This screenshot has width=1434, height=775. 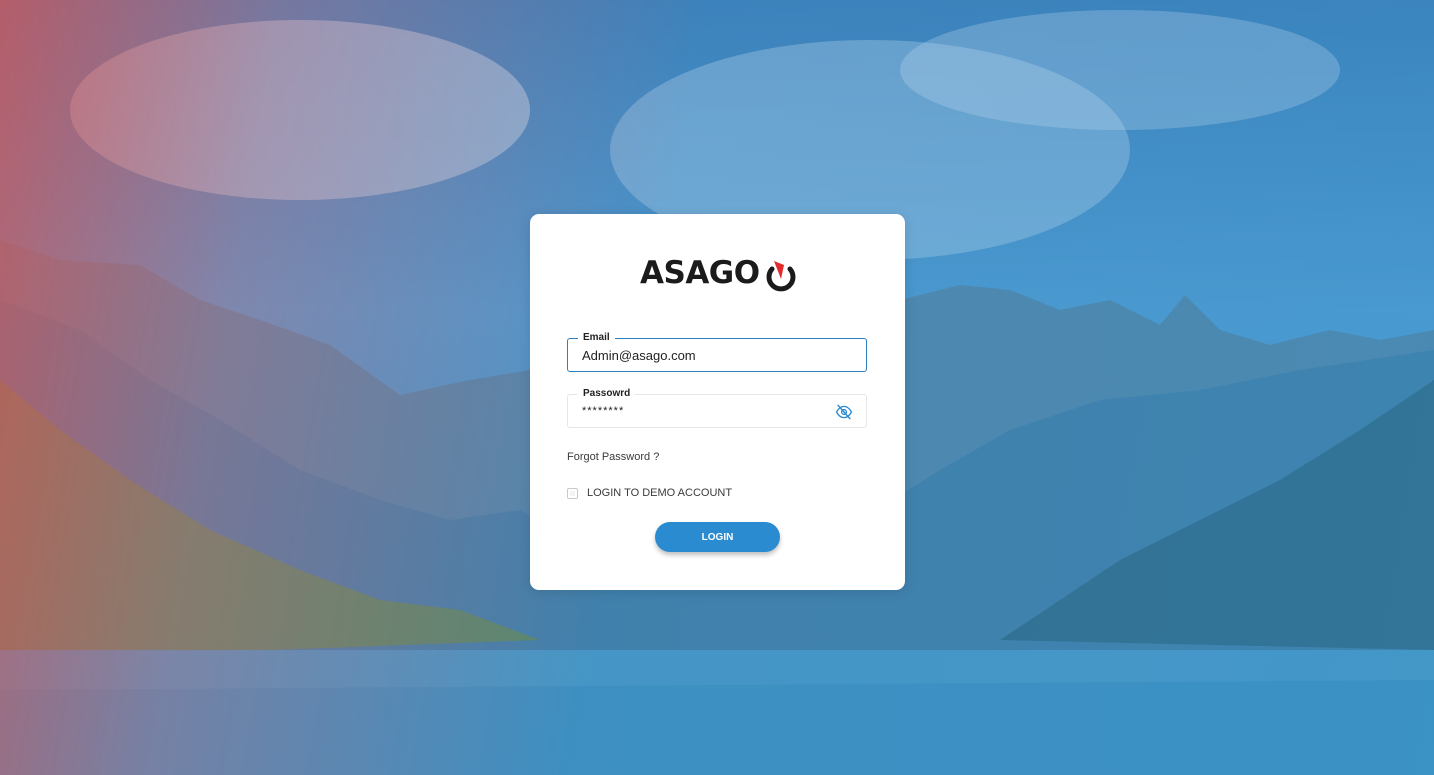 What do you see at coordinates (596, 338) in the screenshot?
I see `email-label: Email` at bounding box center [596, 338].